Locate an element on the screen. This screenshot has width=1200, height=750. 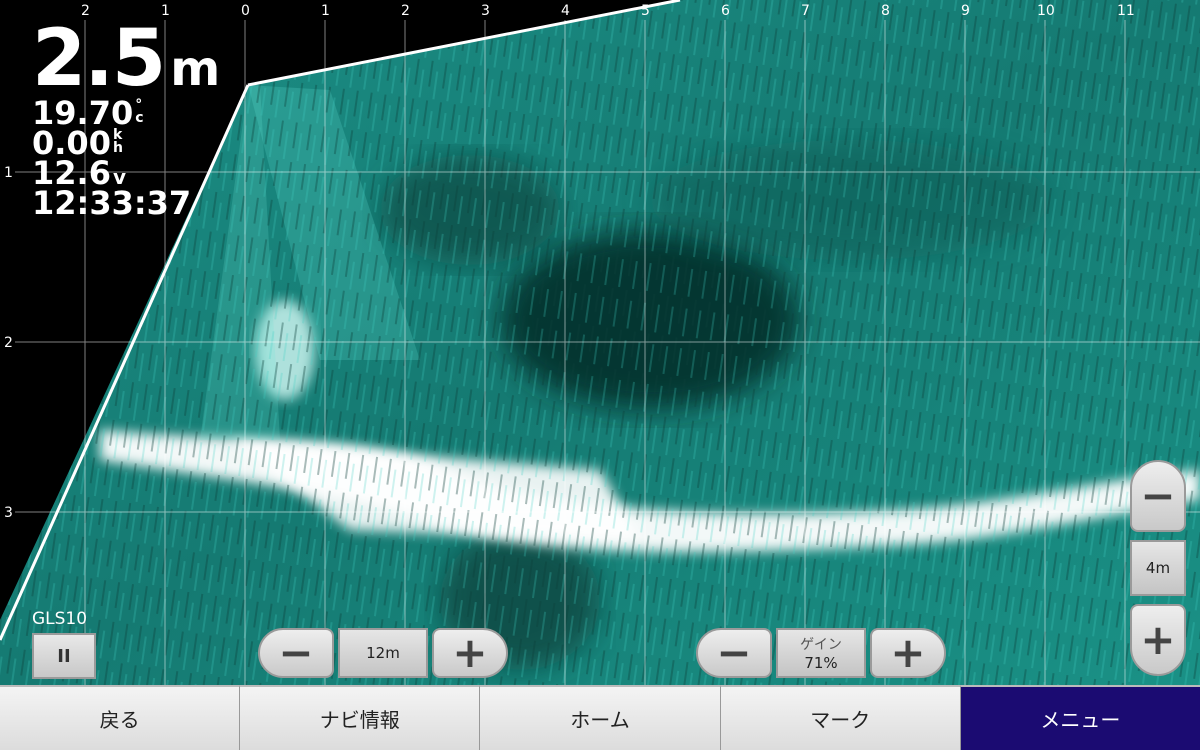
range-value-text: 12m is located at coordinates (383, 653).